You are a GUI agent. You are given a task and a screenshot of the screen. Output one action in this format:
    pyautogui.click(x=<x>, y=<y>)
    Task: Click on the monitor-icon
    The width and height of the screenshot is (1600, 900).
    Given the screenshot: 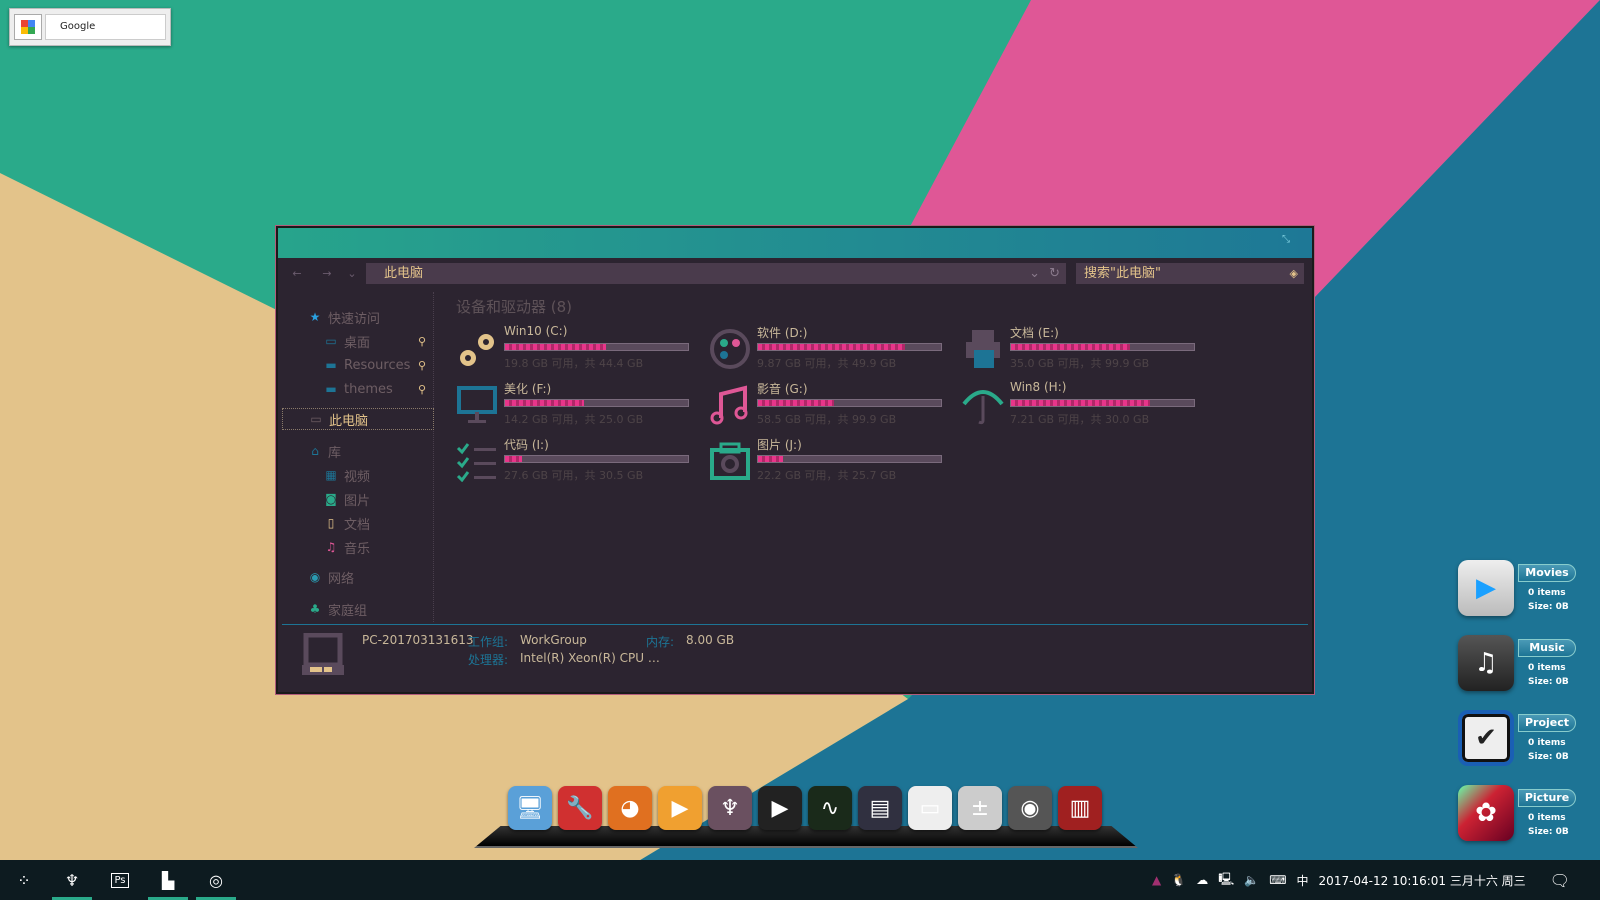 What is the action you would take?
    pyautogui.click(x=477, y=404)
    